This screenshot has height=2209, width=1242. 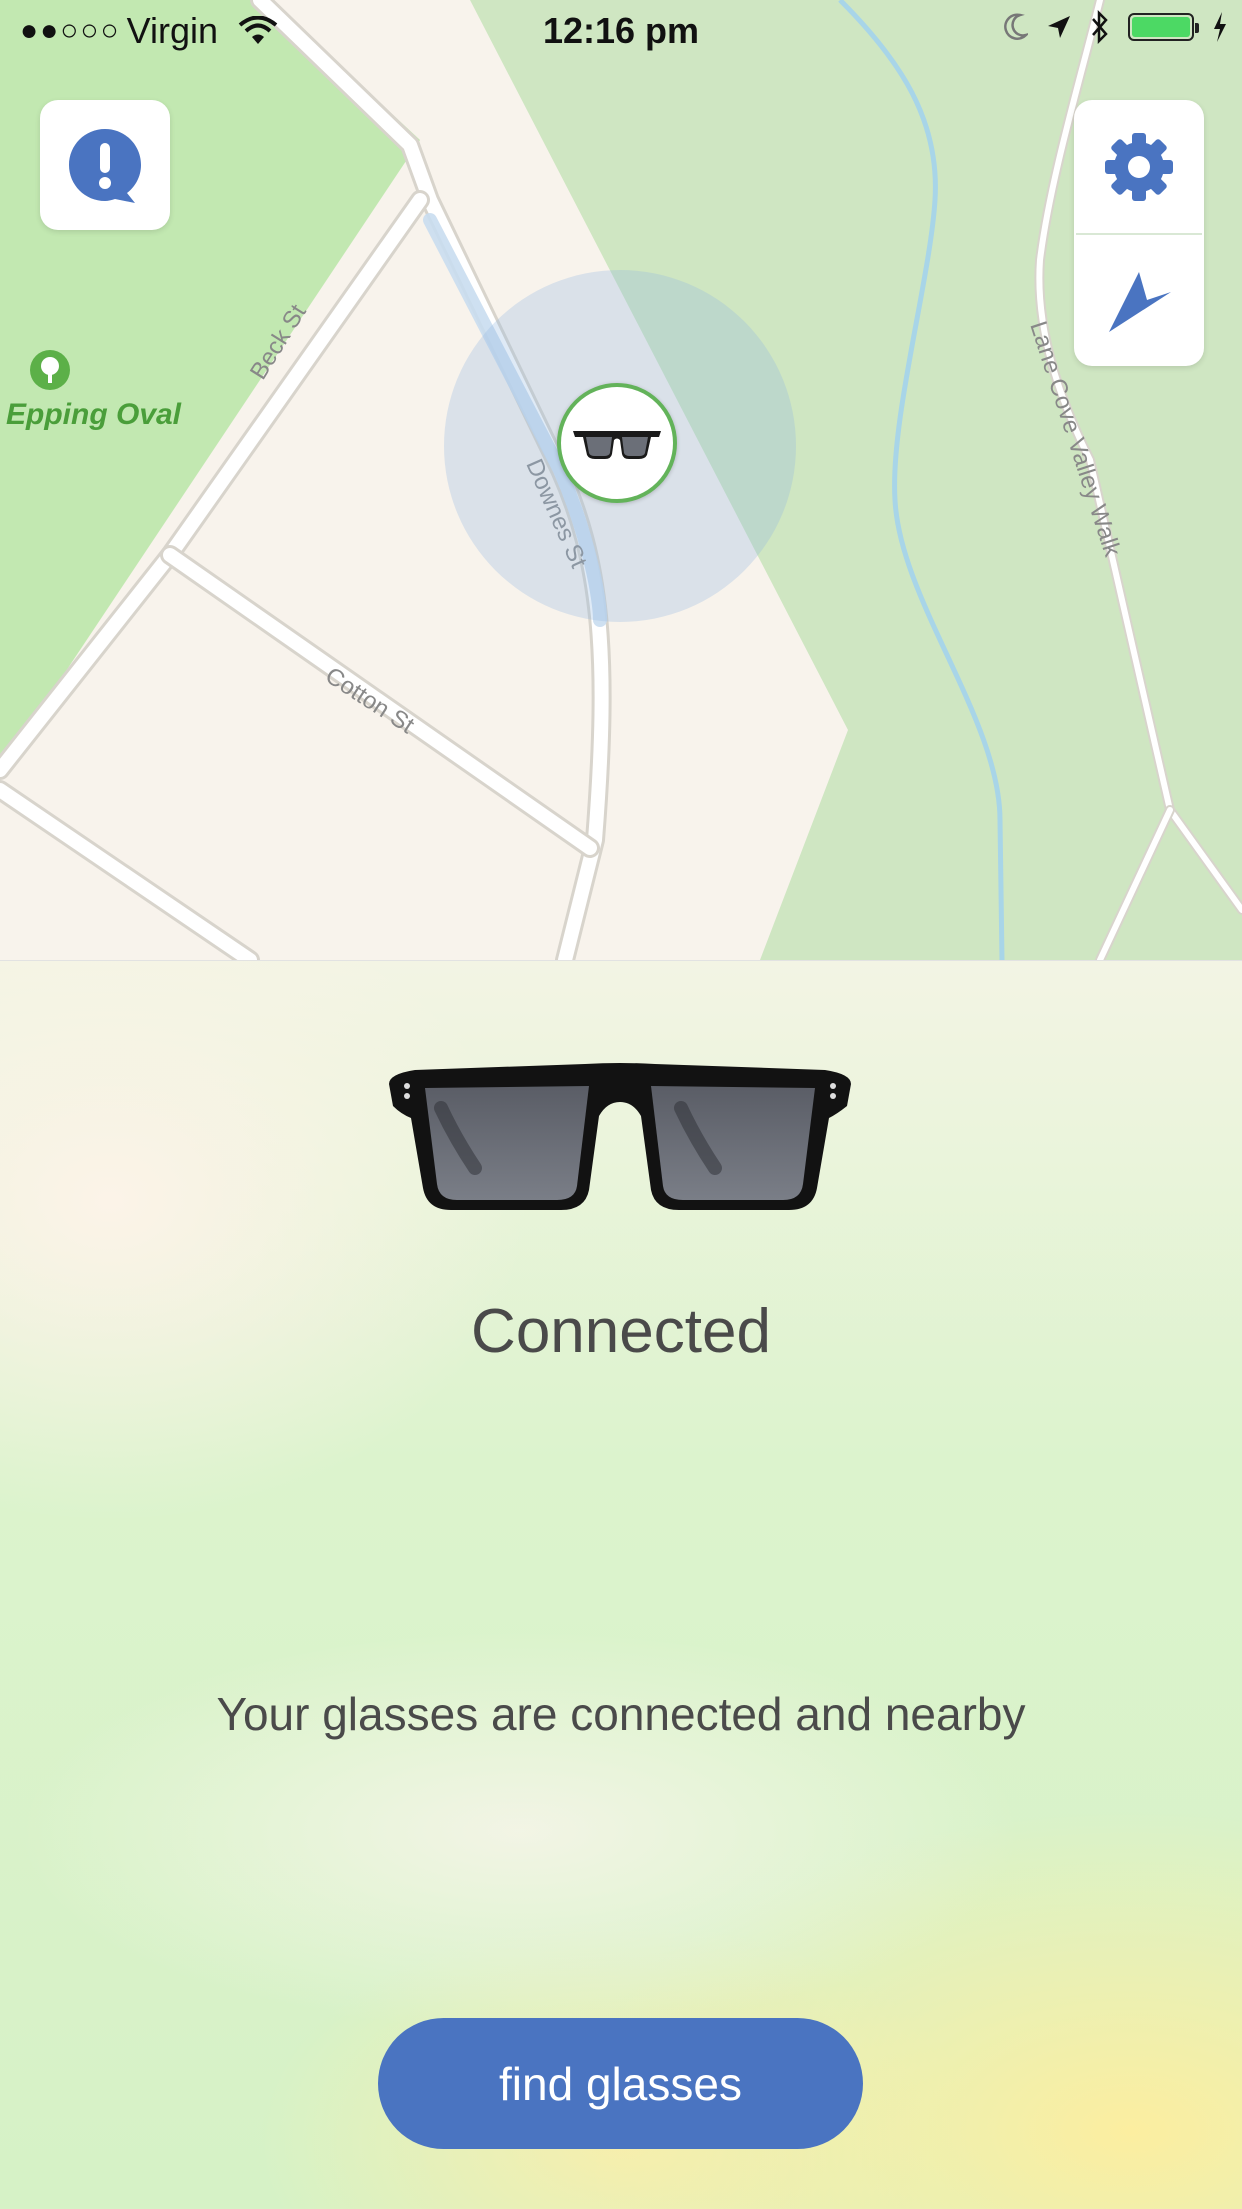 What do you see at coordinates (50, 370) in the screenshot?
I see `tree-icon` at bounding box center [50, 370].